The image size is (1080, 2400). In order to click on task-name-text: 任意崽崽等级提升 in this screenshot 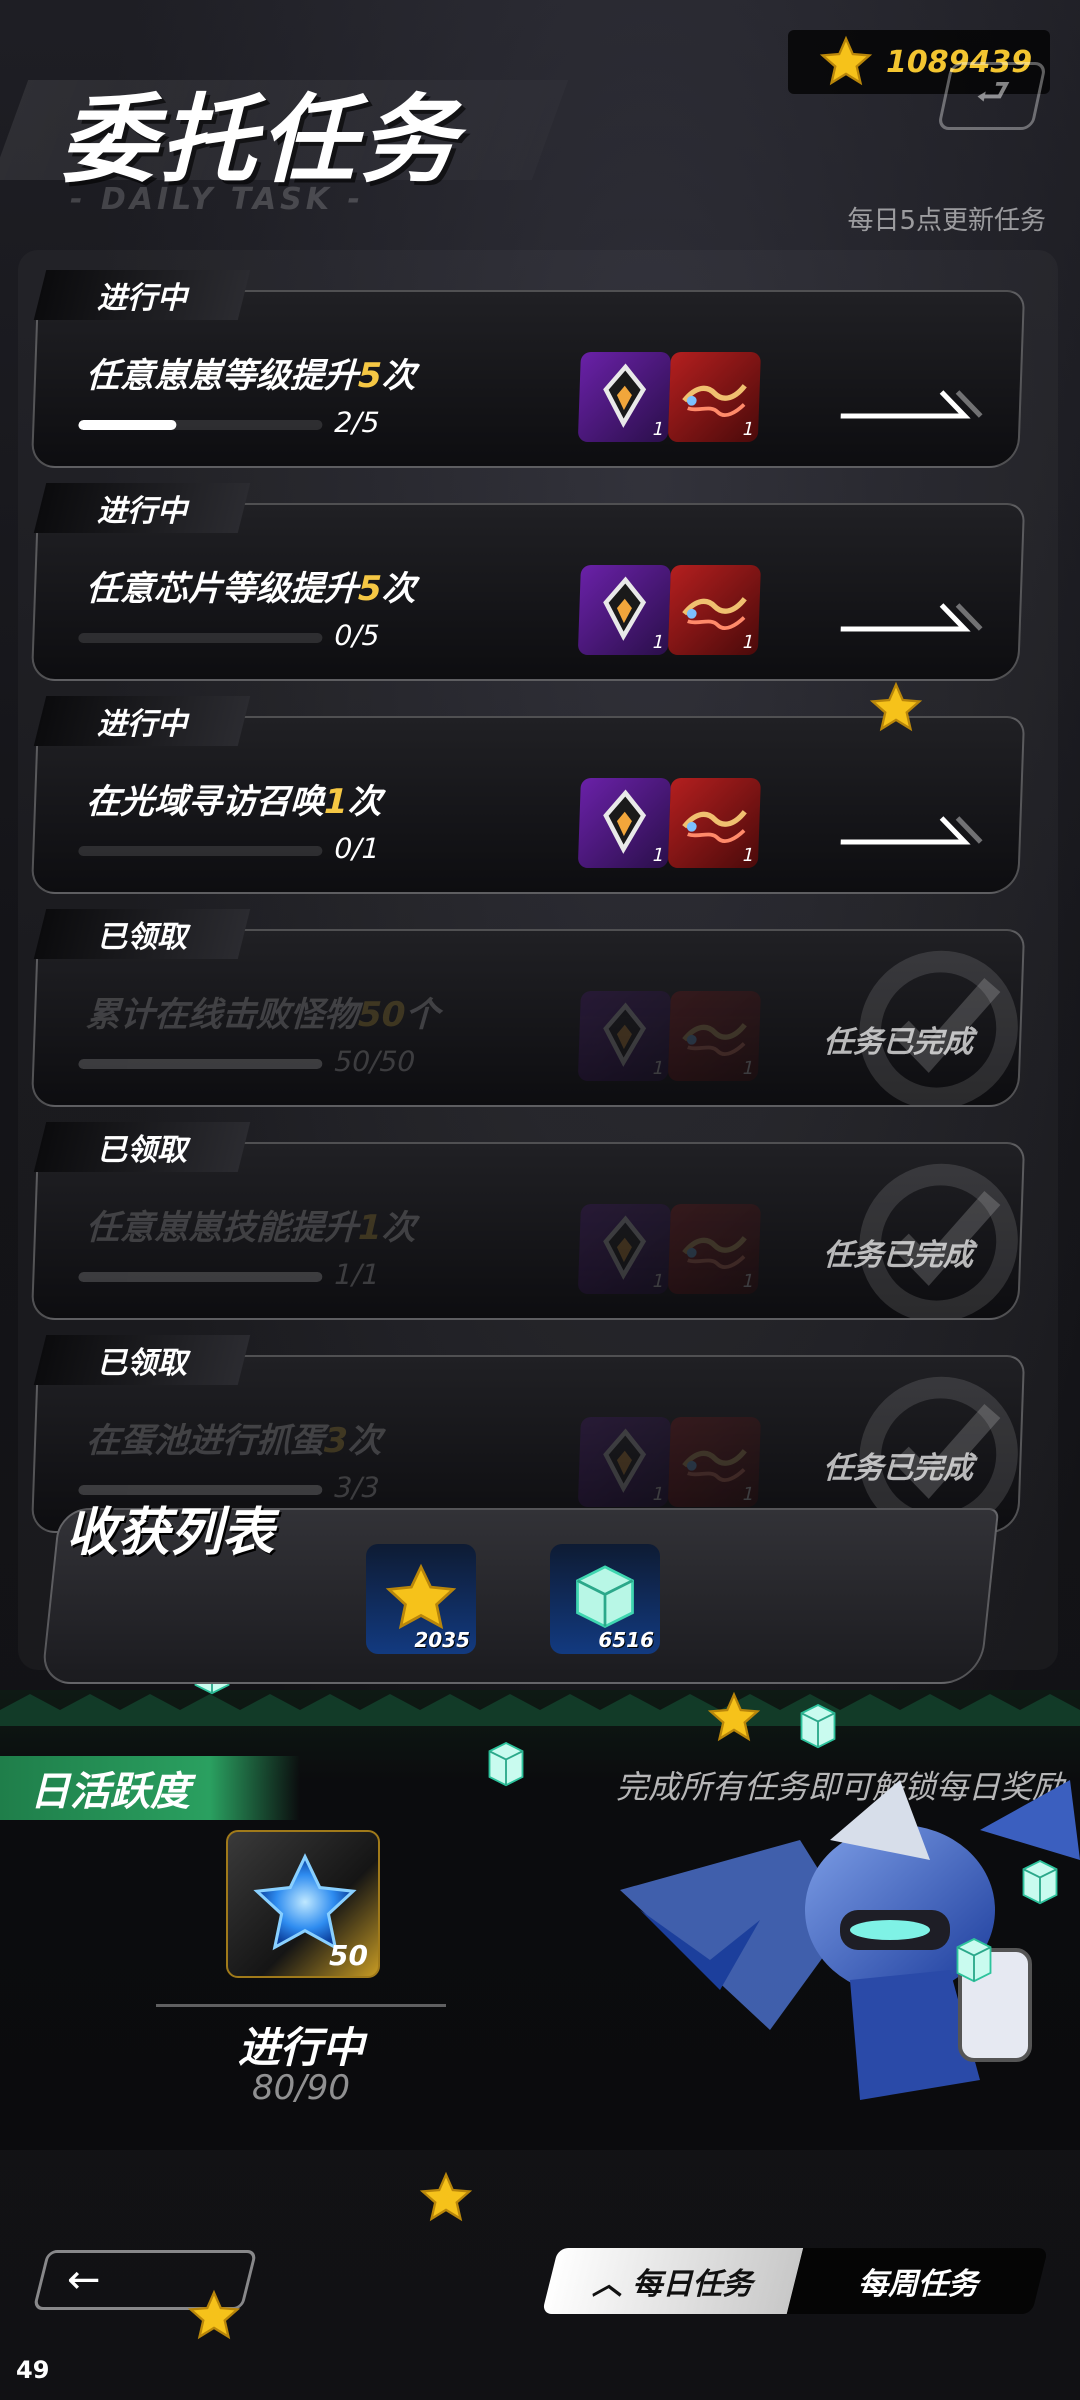, I will do `click(222, 376)`.